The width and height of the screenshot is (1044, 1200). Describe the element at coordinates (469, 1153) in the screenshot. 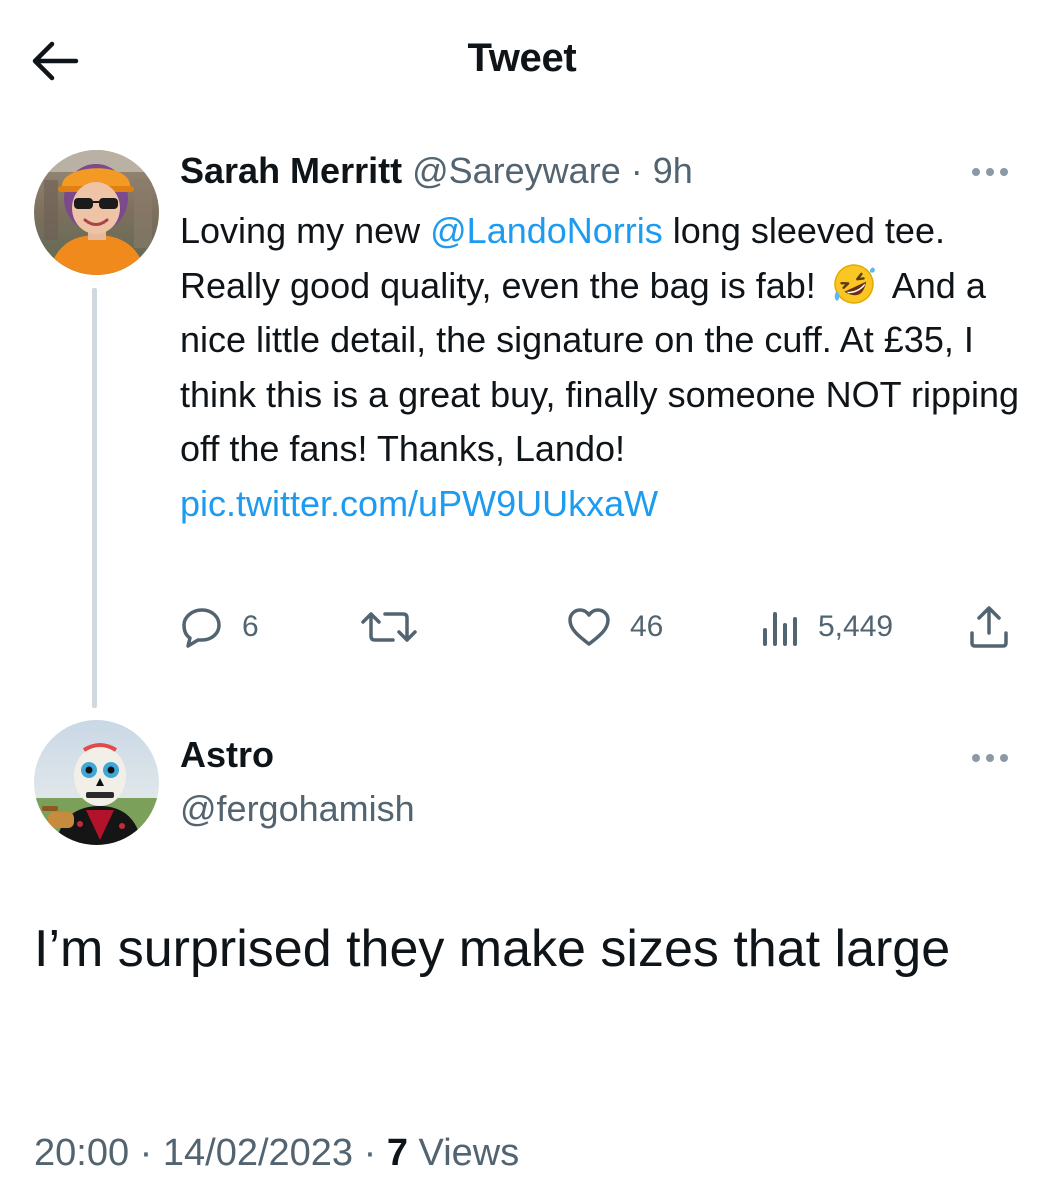

I see `reply-views-label: Views` at that location.